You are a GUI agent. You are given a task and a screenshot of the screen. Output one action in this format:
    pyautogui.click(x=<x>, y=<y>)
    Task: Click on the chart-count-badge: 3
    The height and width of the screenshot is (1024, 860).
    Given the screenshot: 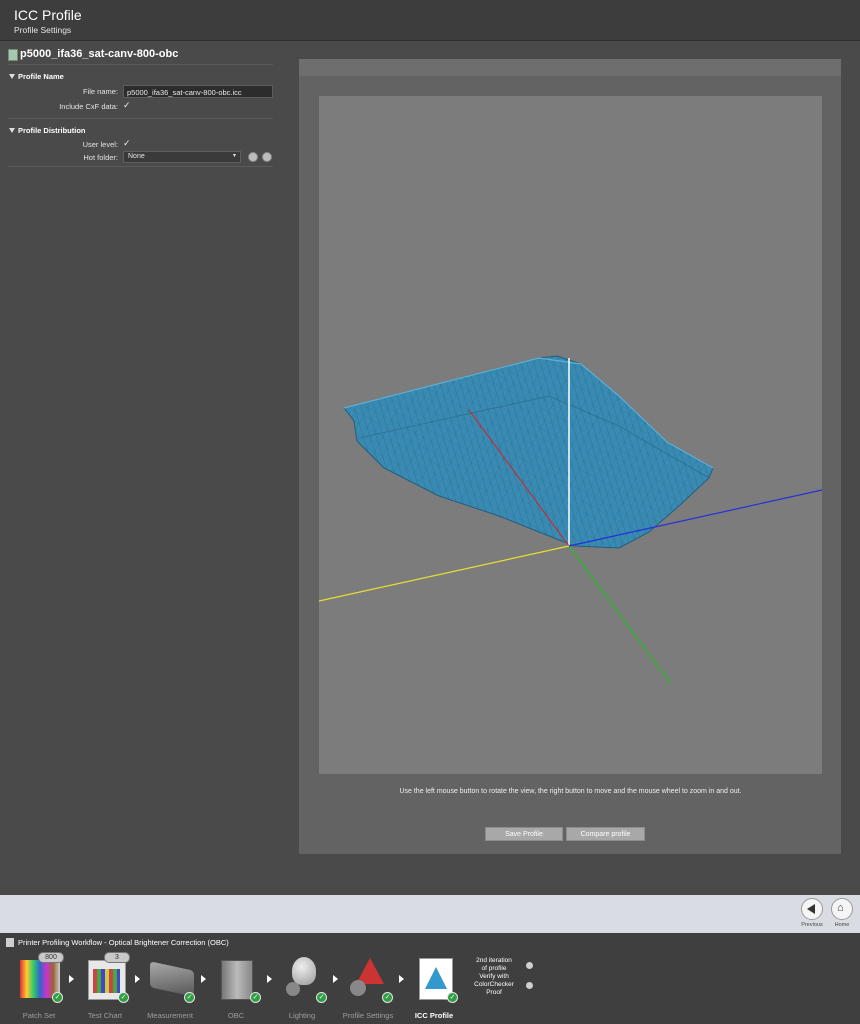 What is the action you would take?
    pyautogui.click(x=117, y=957)
    